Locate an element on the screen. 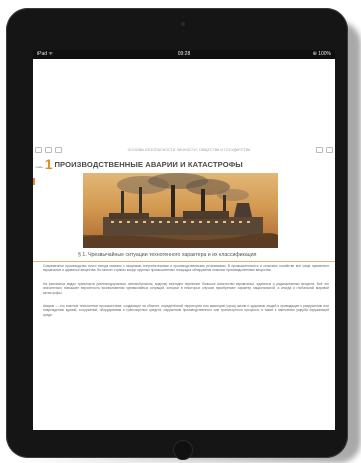  status-battery: ⊕ 100% is located at coordinates (321, 54).